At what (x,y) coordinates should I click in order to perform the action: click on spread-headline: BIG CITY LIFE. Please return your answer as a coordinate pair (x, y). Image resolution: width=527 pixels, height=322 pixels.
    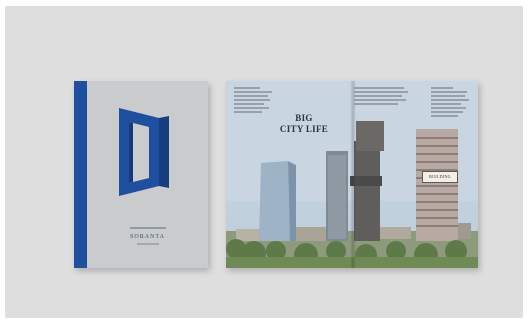
    Looking at the image, I should click on (304, 124).